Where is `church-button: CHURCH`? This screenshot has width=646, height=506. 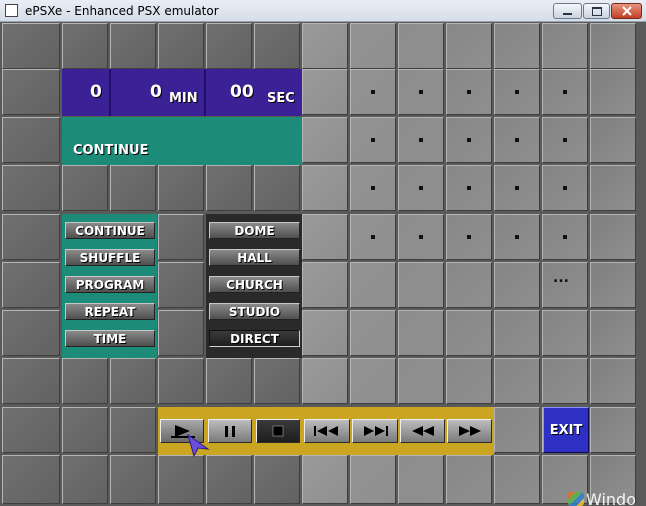
church-button: CHURCH is located at coordinates (254, 284).